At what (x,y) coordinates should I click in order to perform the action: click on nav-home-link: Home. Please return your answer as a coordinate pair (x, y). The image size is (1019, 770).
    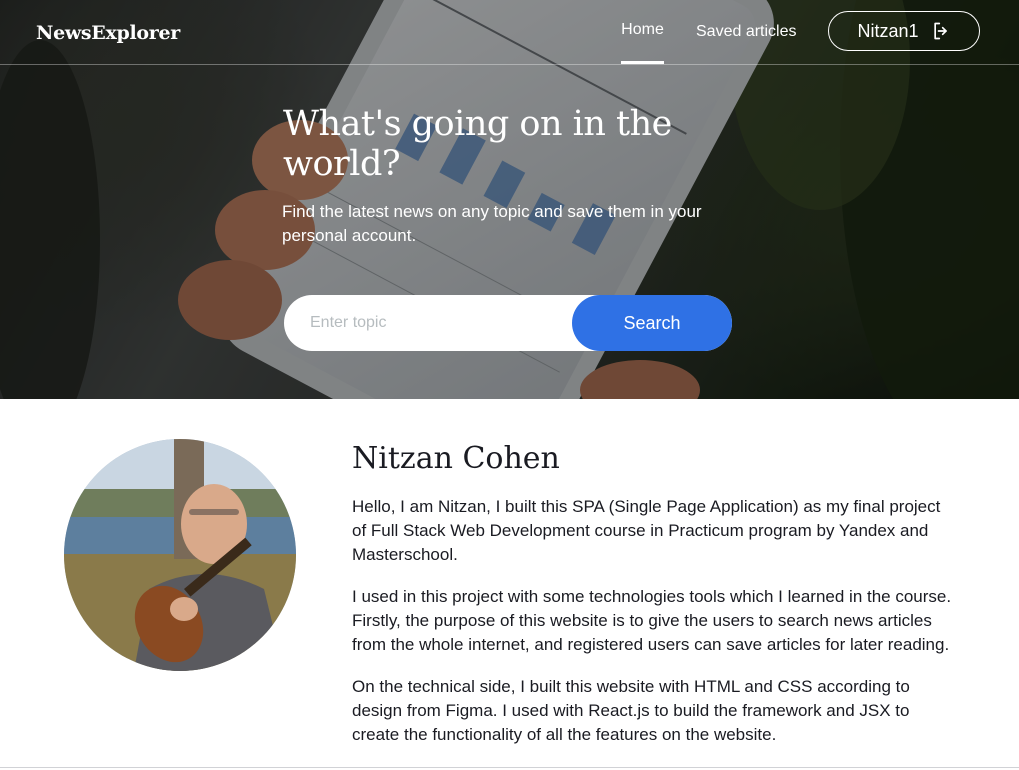
    Looking at the image, I should click on (642, 32).